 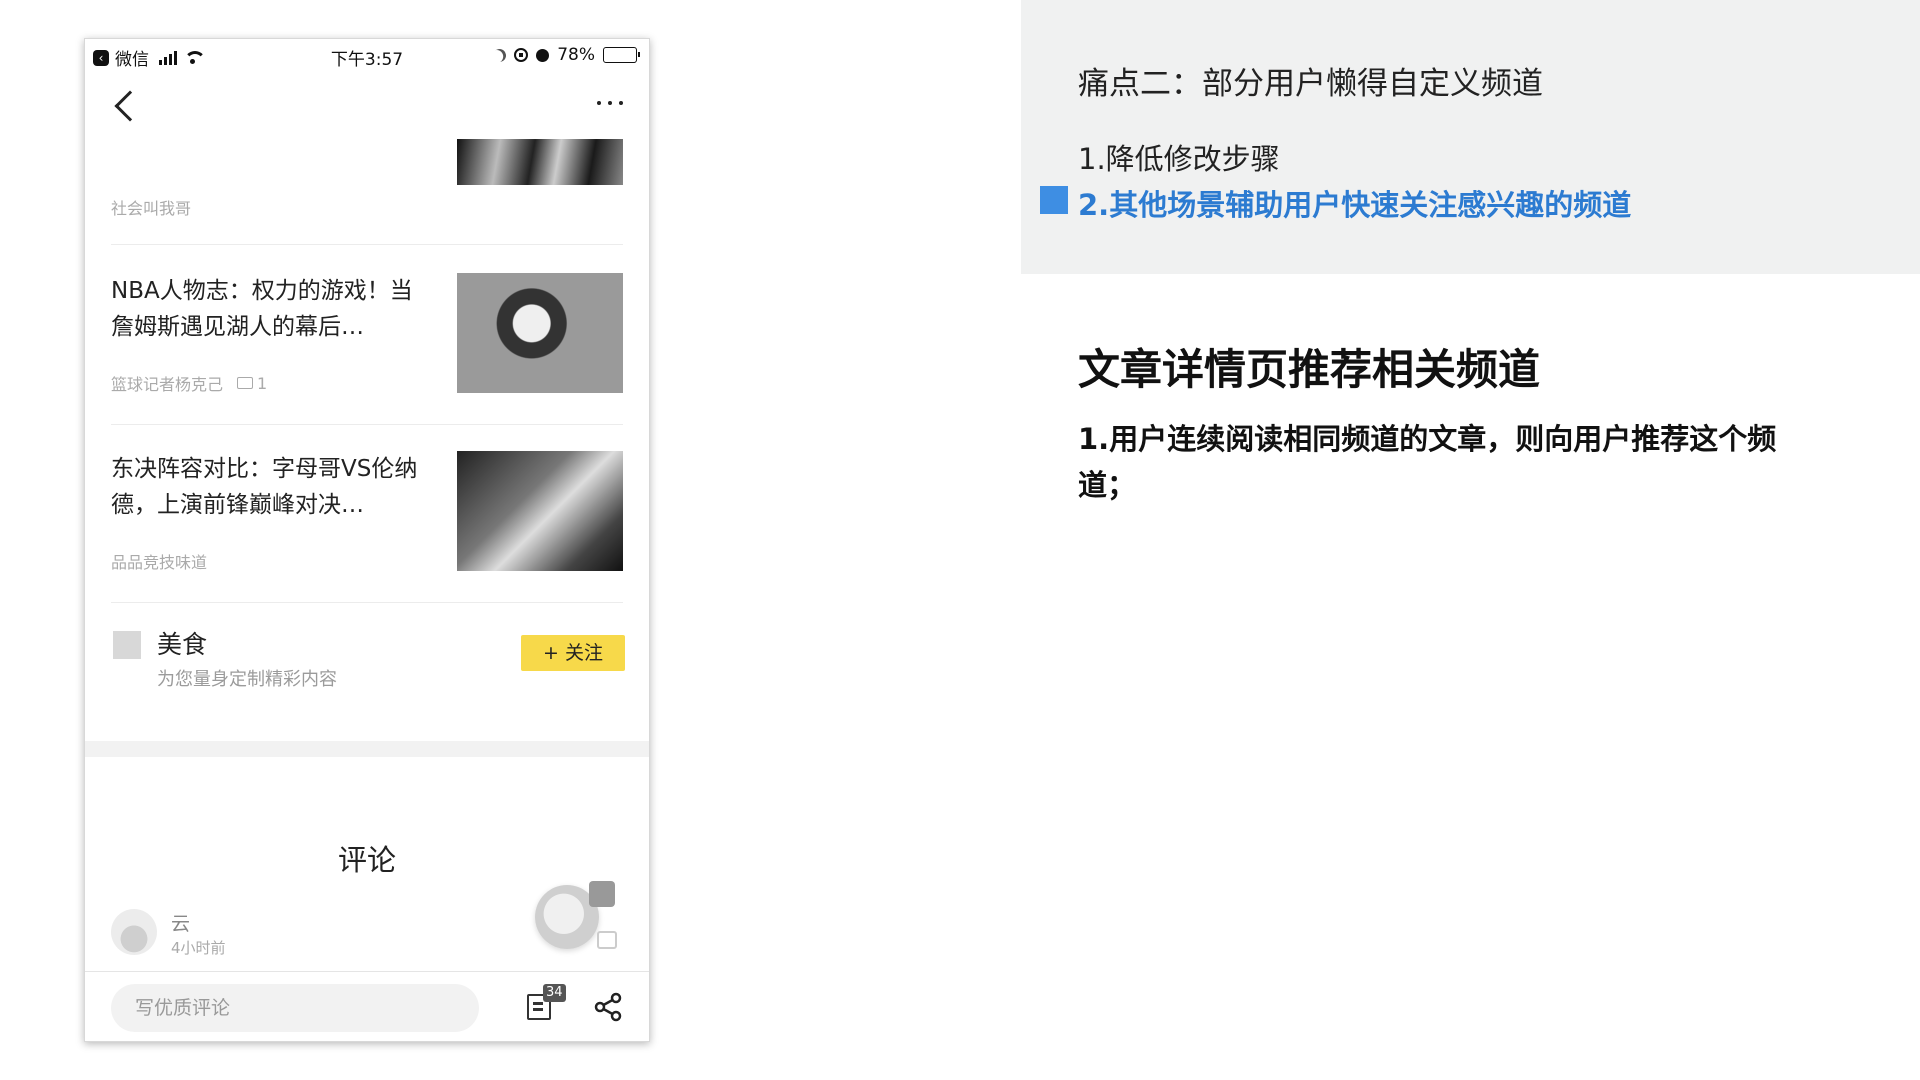 What do you see at coordinates (367, 527) in the screenshot?
I see `article-item: 东决阵容对比：字母哥VS伦纳德，上演前锋巅峰对决… 品品竞技味道` at bounding box center [367, 527].